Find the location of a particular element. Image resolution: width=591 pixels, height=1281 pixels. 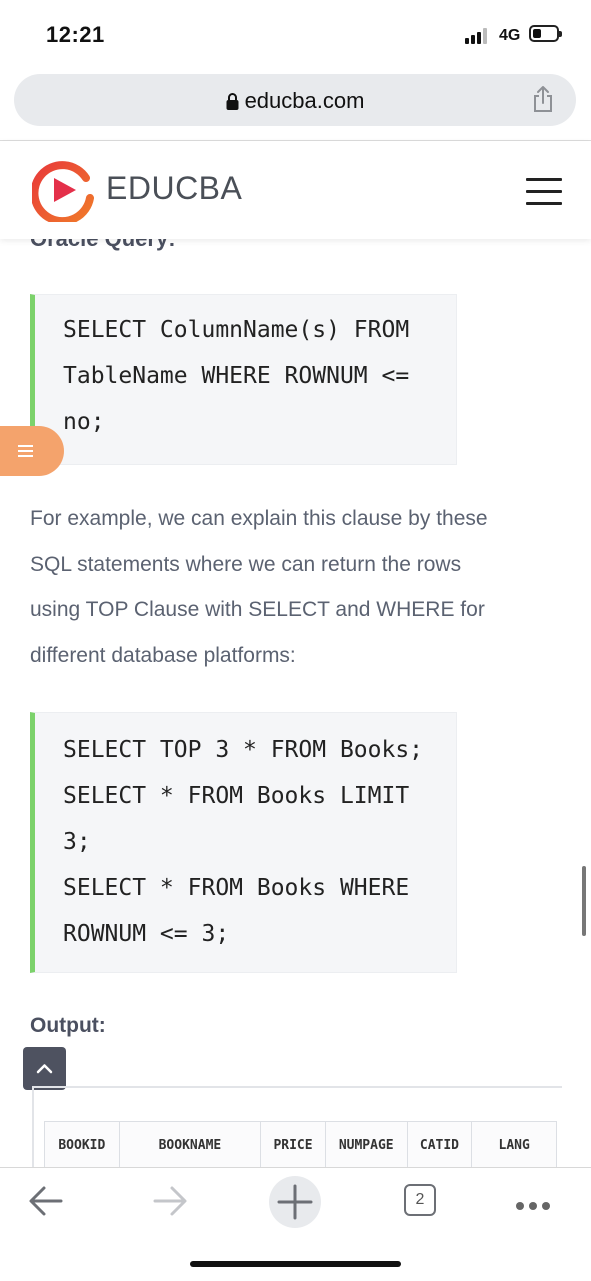

paragraph-line: different database platforms: is located at coordinates (163, 655).